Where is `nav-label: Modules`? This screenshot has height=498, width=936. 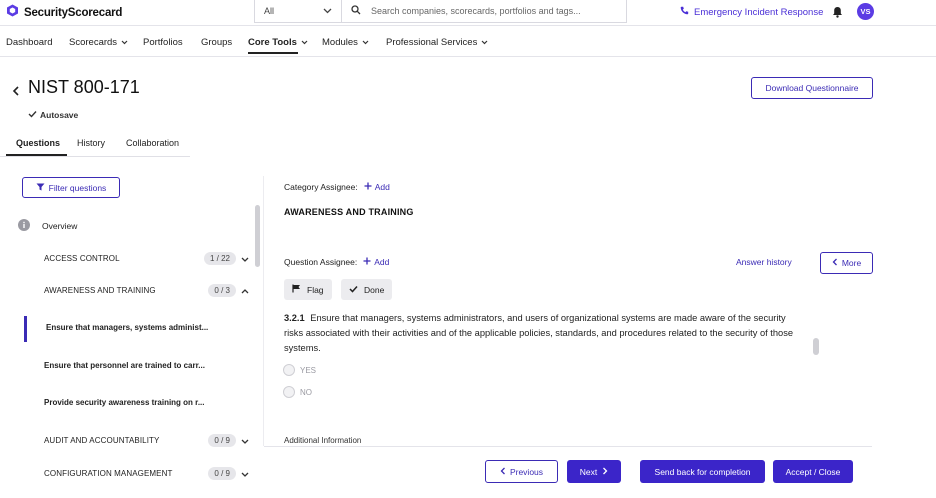 nav-label: Modules is located at coordinates (340, 42).